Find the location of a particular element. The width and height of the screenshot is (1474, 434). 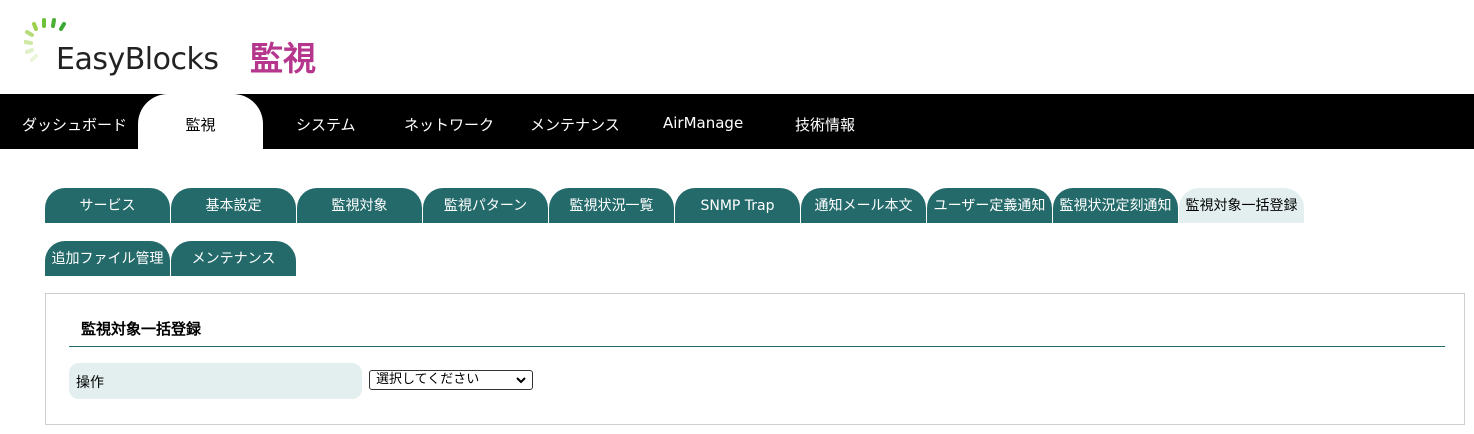

tab-scheduled-status-notification: 監視状況定刻通知 is located at coordinates (1115, 205).